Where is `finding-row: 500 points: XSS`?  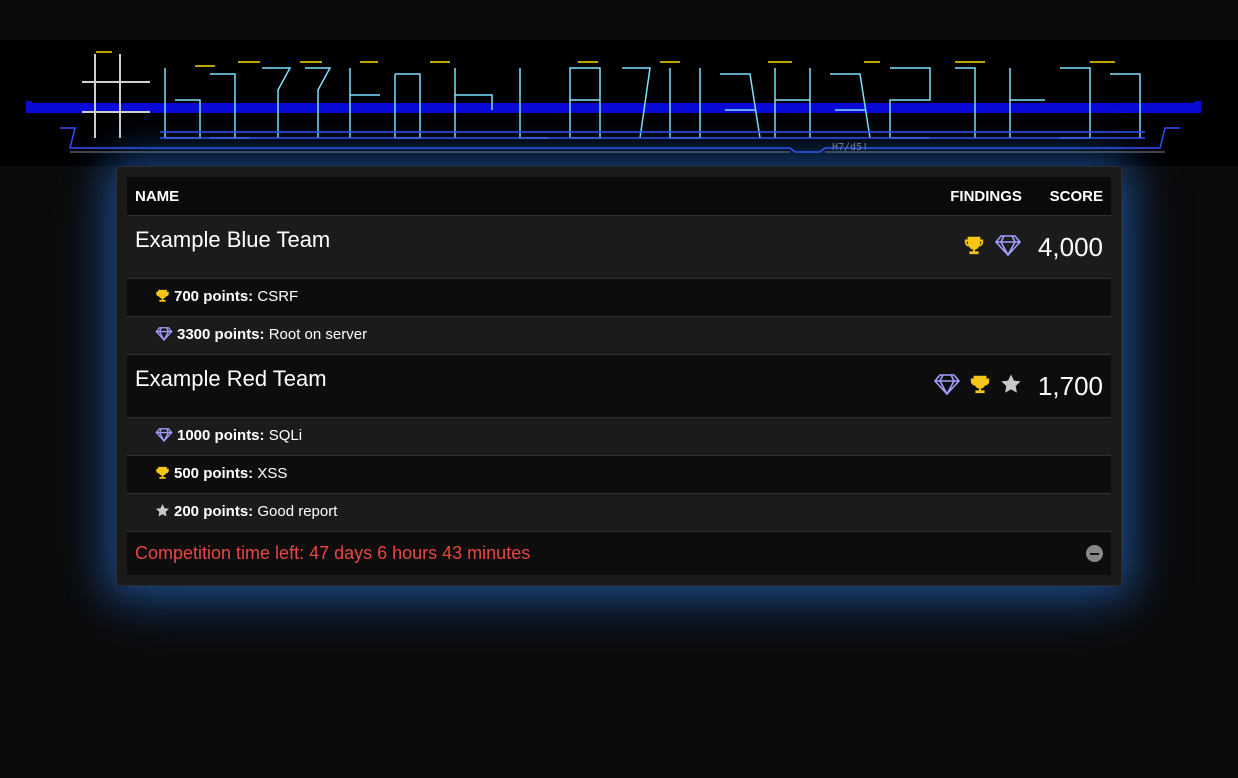 finding-row: 500 points: XSS is located at coordinates (619, 474).